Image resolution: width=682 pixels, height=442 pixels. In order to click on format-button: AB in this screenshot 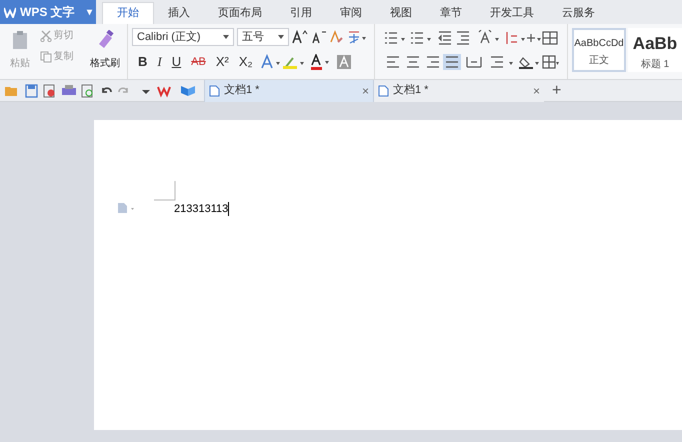, I will do `click(198, 62)`.